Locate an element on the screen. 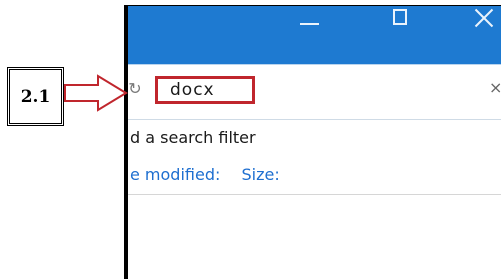  search-box-highlight is located at coordinates (205, 90).